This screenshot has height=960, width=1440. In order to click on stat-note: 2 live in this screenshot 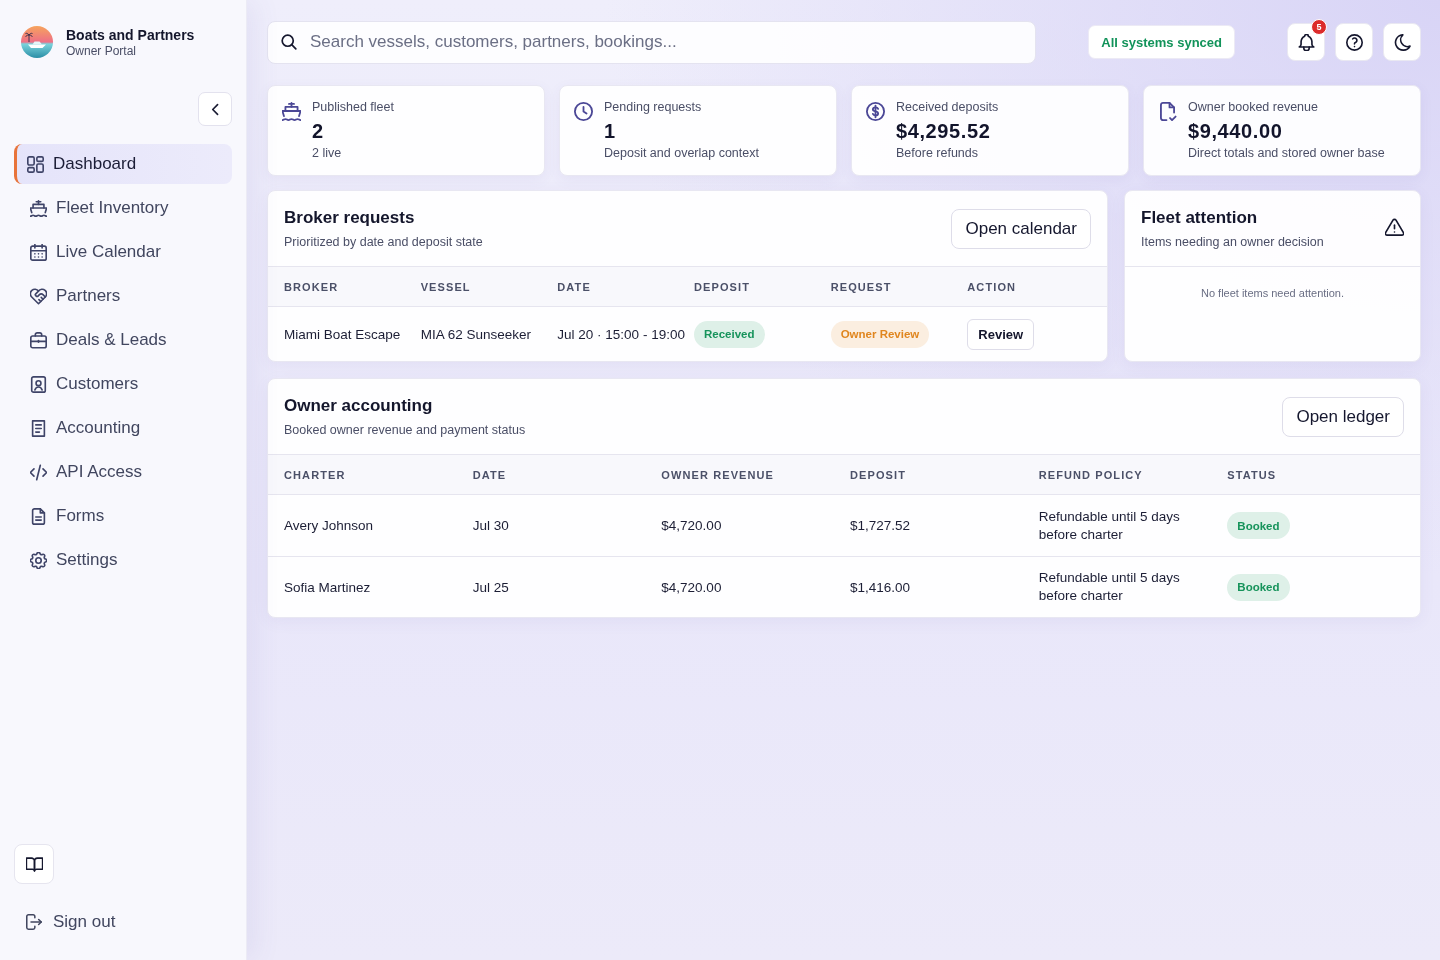, I will do `click(327, 153)`.